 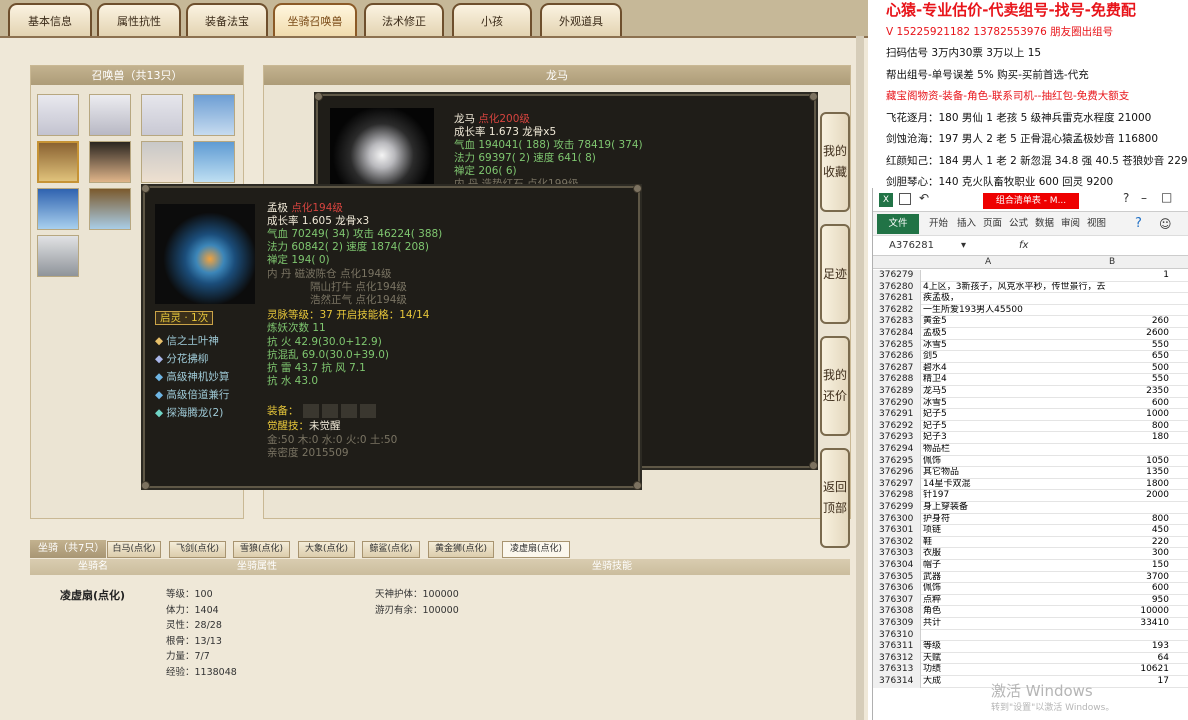 What do you see at coordinates (1015, 543) in the screenshot?
I see `cell-a: 鞋` at bounding box center [1015, 543].